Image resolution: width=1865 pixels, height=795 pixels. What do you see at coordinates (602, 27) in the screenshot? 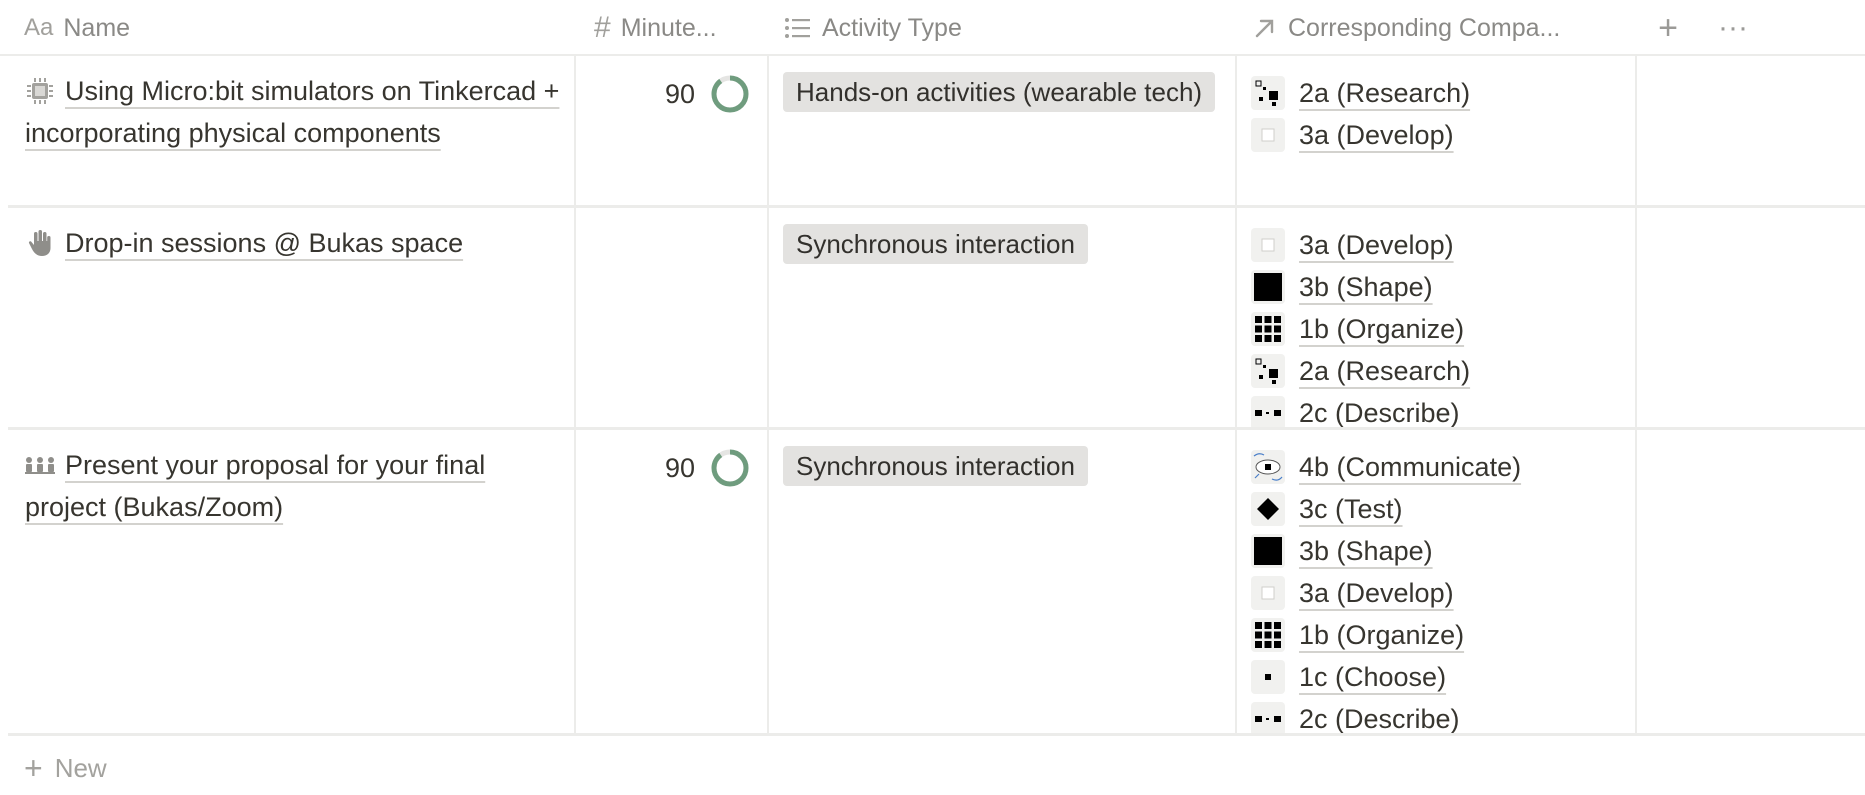
I see `number-icon: #` at bounding box center [602, 27].